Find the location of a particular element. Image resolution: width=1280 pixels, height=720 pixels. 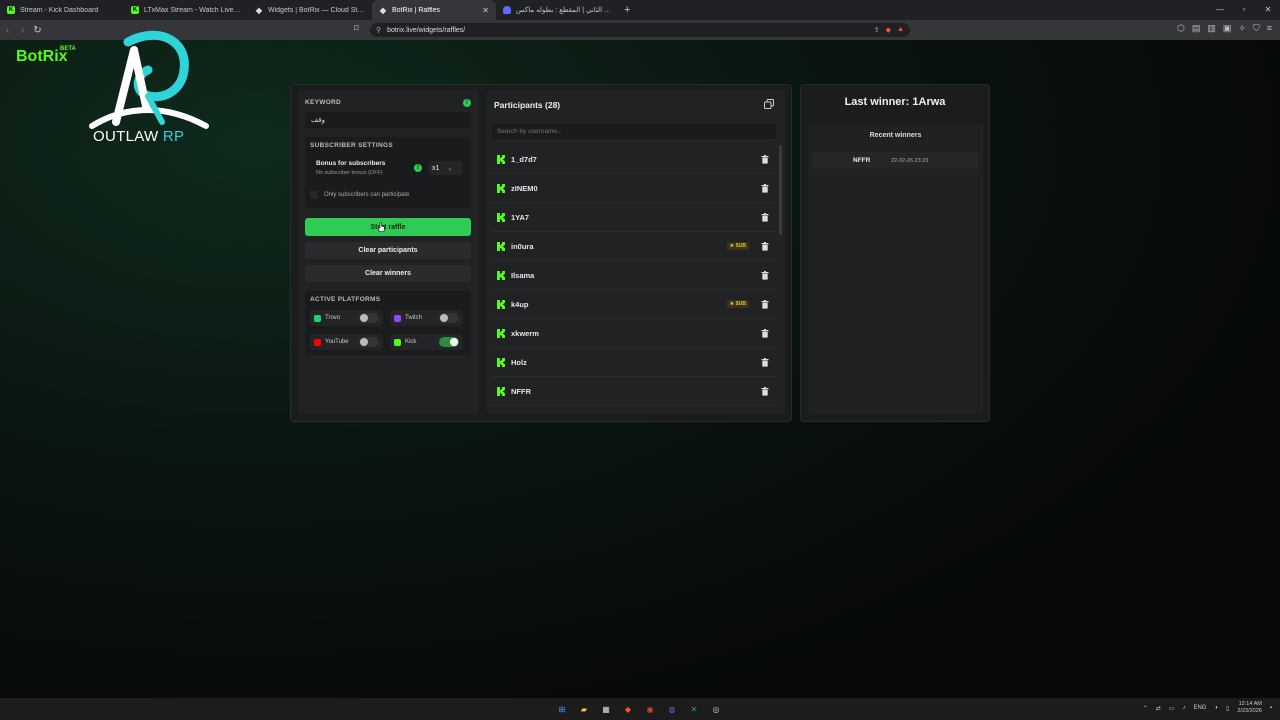

vpn-icon: ⛉ is located at coordinates (1256, 28).